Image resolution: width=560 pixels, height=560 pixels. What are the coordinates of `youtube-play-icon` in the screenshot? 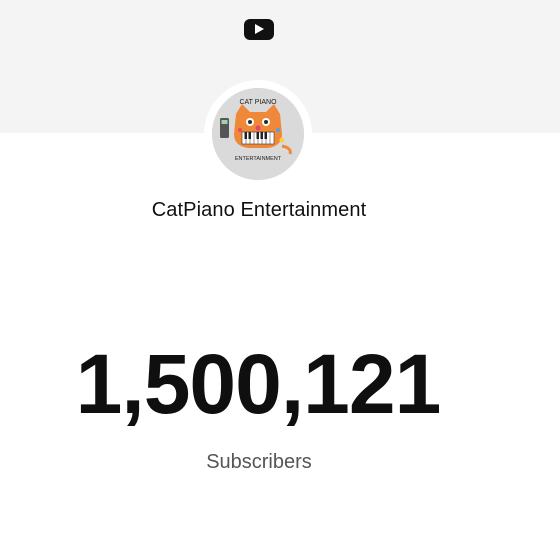 It's located at (259, 29).